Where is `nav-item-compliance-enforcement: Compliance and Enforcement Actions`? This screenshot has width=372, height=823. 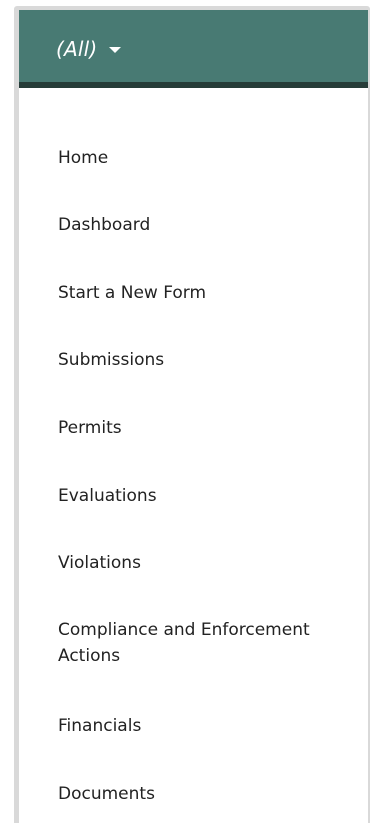
nav-item-compliance-enforcement: Compliance and Enforcement Actions is located at coordinates (188, 643).